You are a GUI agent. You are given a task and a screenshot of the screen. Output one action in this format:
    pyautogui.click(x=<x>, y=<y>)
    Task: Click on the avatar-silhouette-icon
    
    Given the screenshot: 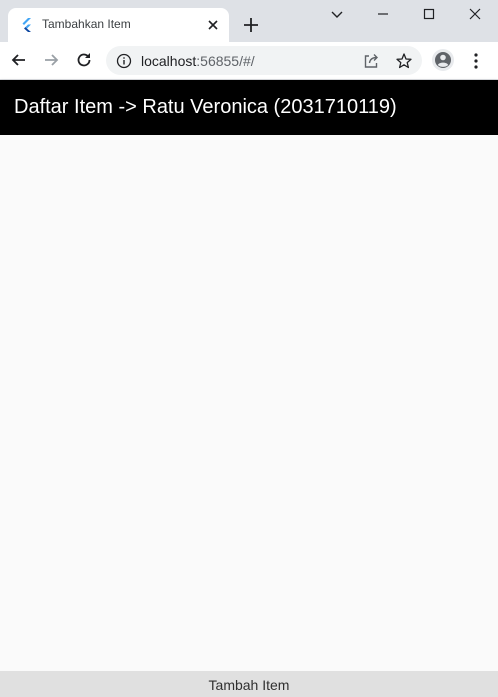 What is the action you would take?
    pyautogui.click(x=443, y=60)
    